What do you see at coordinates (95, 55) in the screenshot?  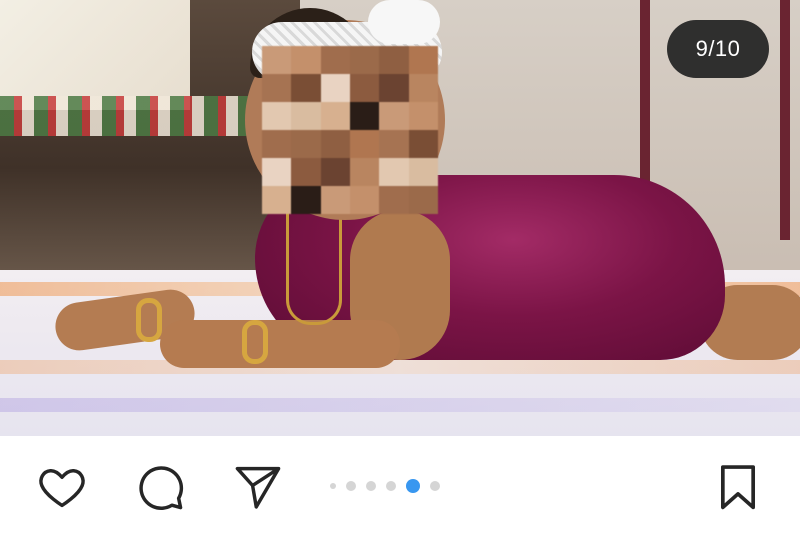 I see `background-window` at bounding box center [95, 55].